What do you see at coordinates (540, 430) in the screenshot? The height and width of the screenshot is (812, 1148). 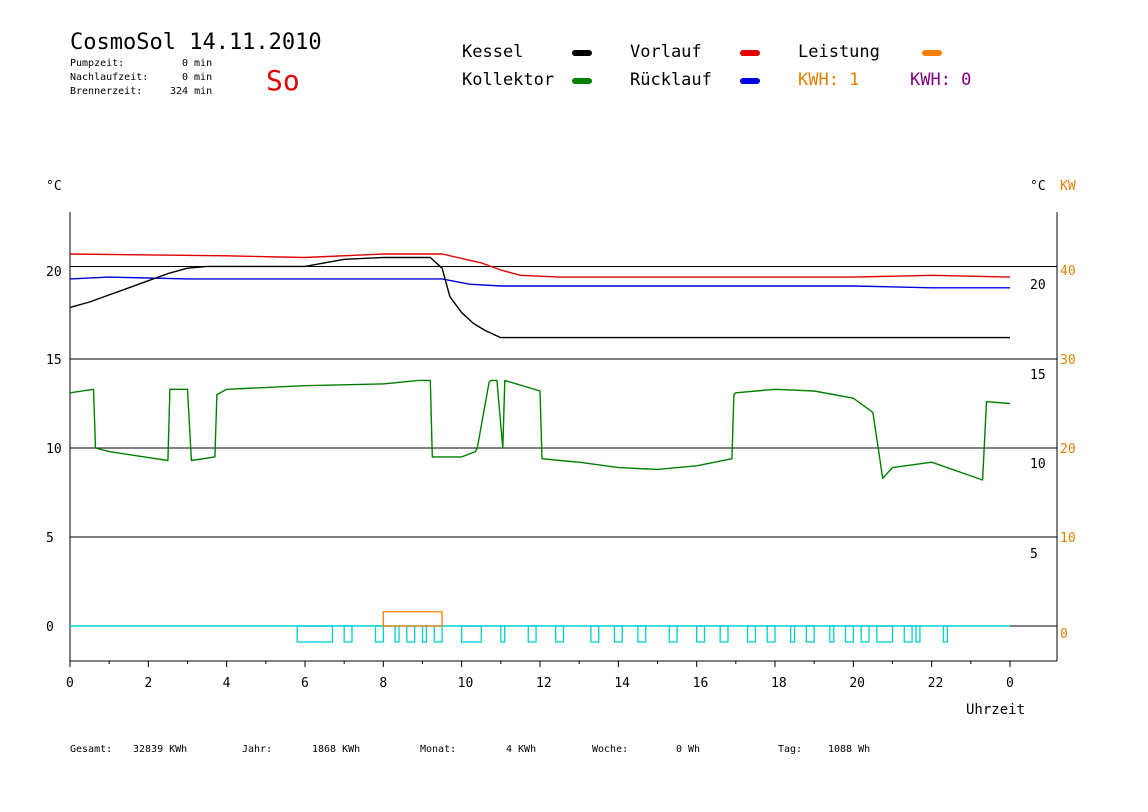 I see `series-line-kollektor` at bounding box center [540, 430].